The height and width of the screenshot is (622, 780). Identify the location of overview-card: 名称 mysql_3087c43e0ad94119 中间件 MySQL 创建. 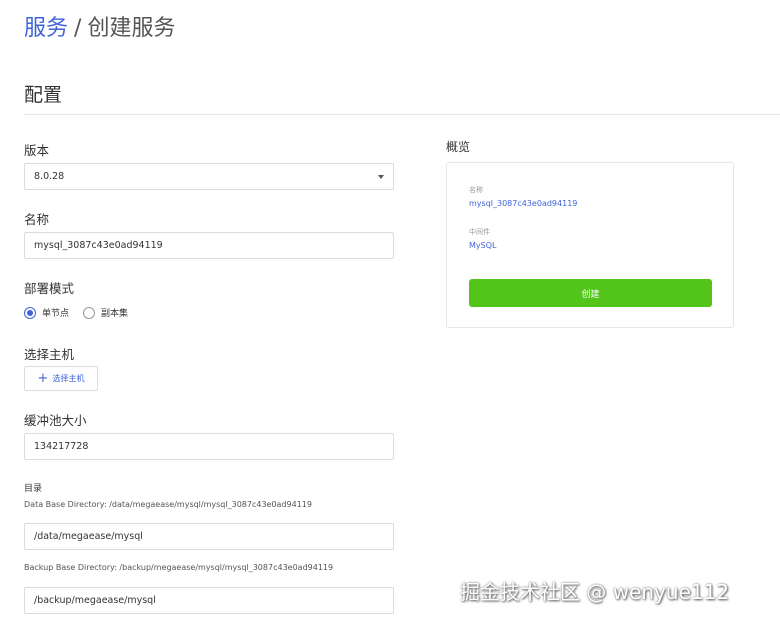
(590, 245).